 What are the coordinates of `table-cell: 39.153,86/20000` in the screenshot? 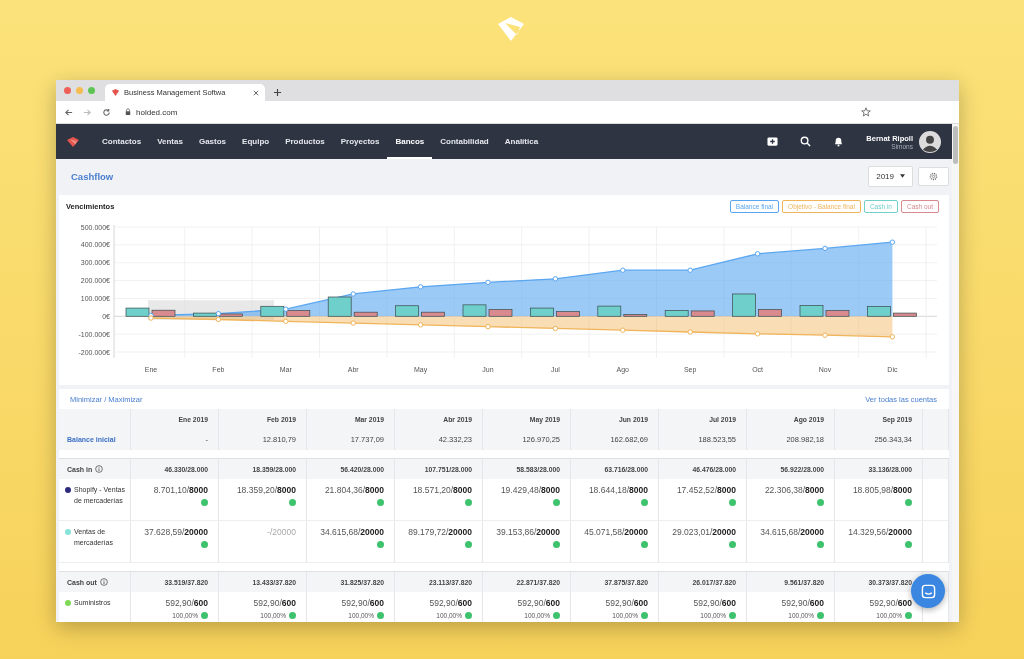 It's located at (528, 532).